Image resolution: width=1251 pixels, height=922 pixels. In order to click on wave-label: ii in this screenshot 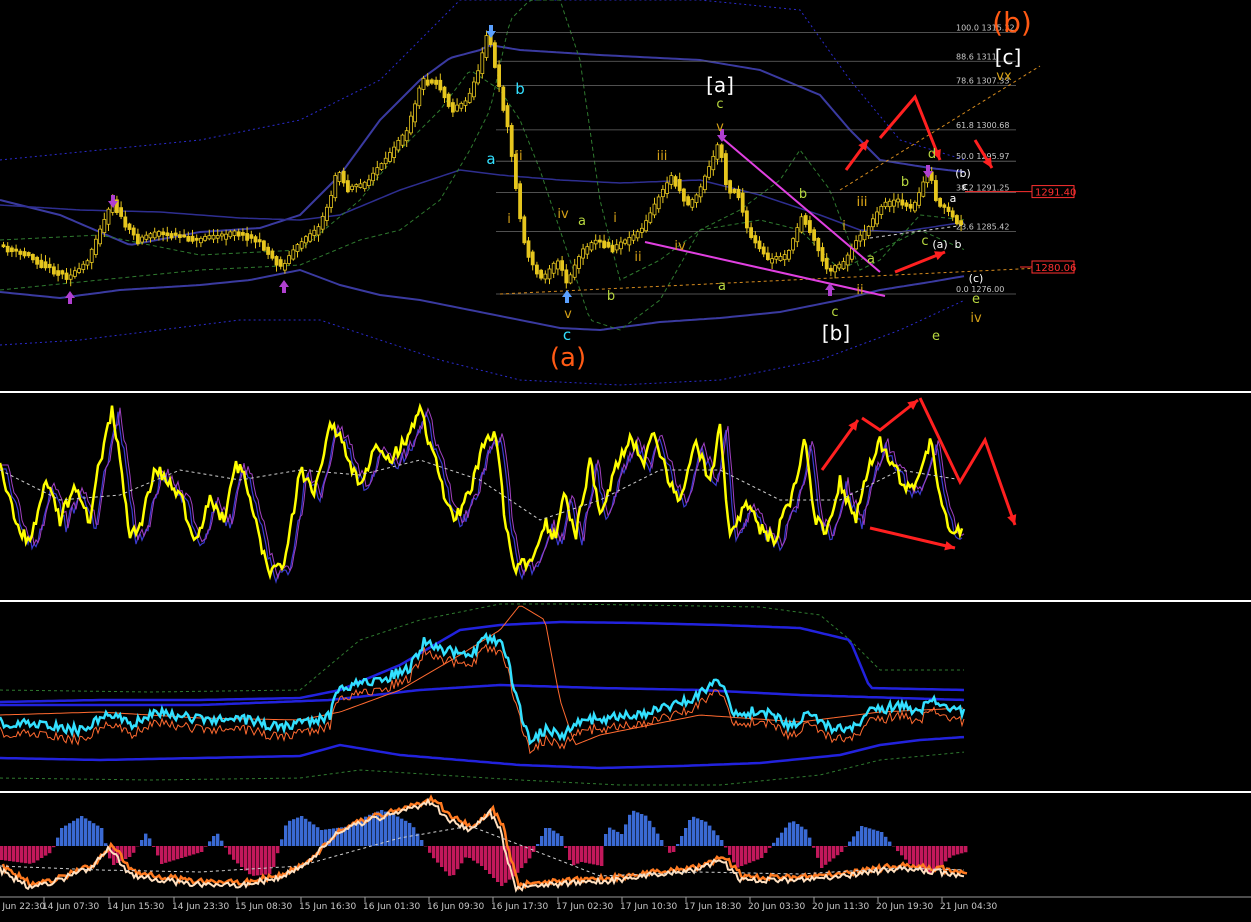, I will do `click(637, 257)`.